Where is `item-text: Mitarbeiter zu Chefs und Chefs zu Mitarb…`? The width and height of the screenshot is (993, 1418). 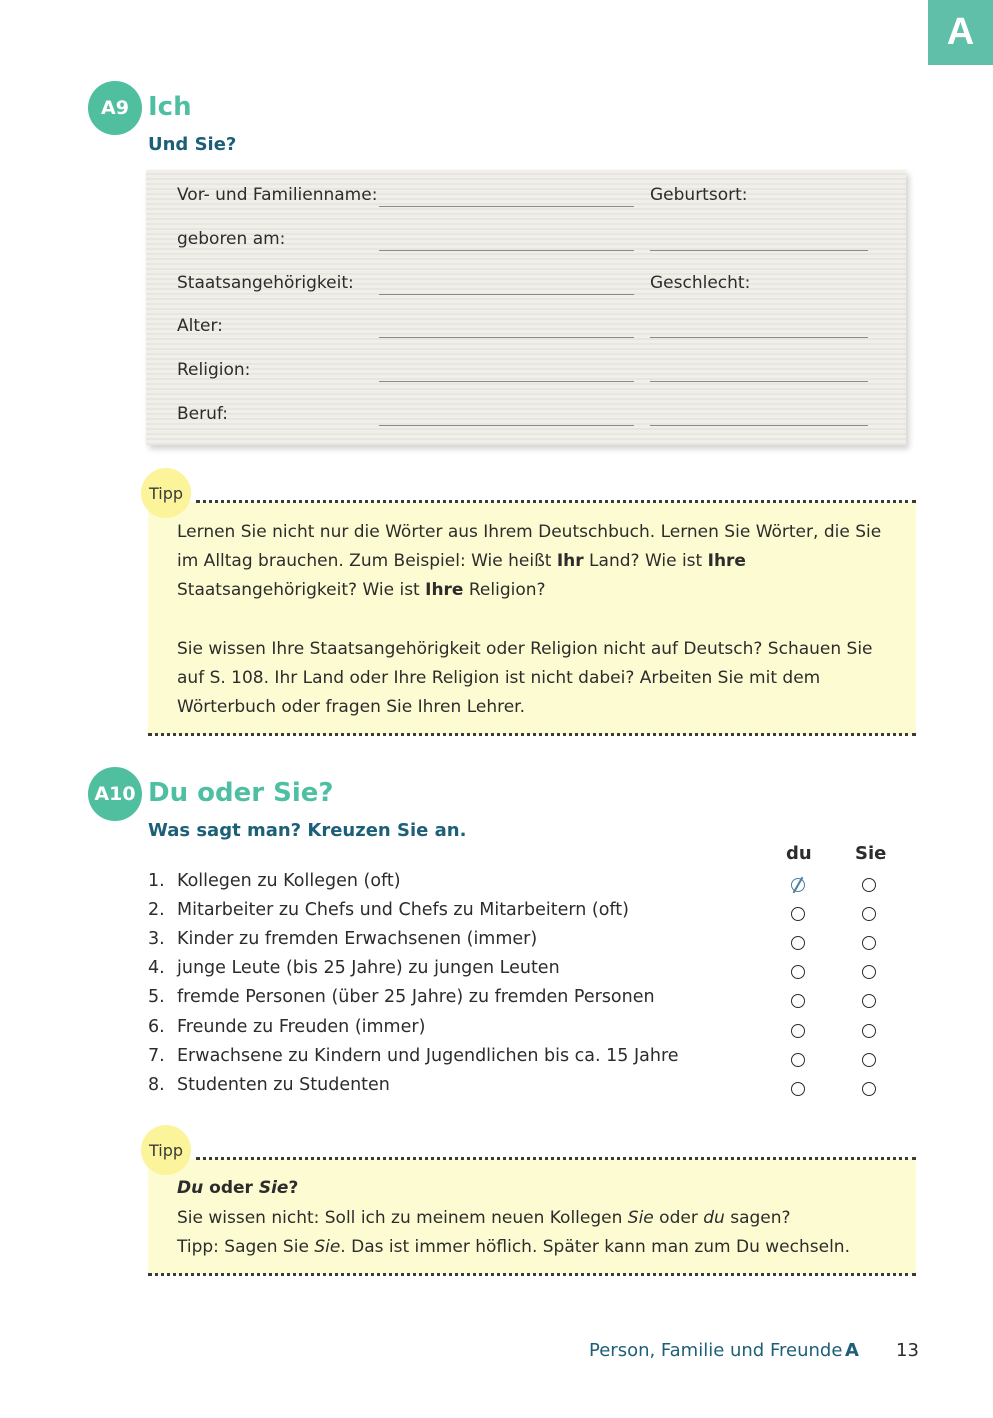 item-text: Mitarbeiter zu Chefs und Chefs zu Mitarb… is located at coordinates (403, 910).